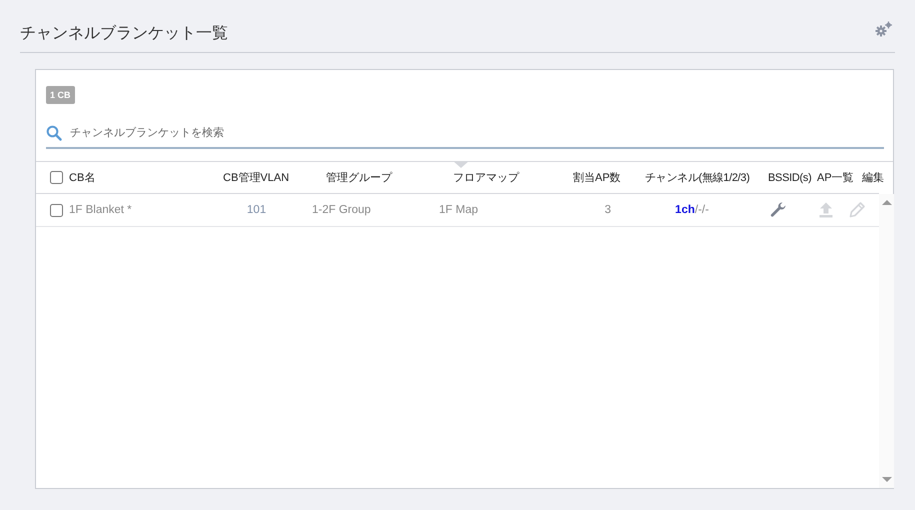 The width and height of the screenshot is (915, 510). Describe the element at coordinates (790, 178) in the screenshot. I see `column-header: BSSID(s)` at that location.